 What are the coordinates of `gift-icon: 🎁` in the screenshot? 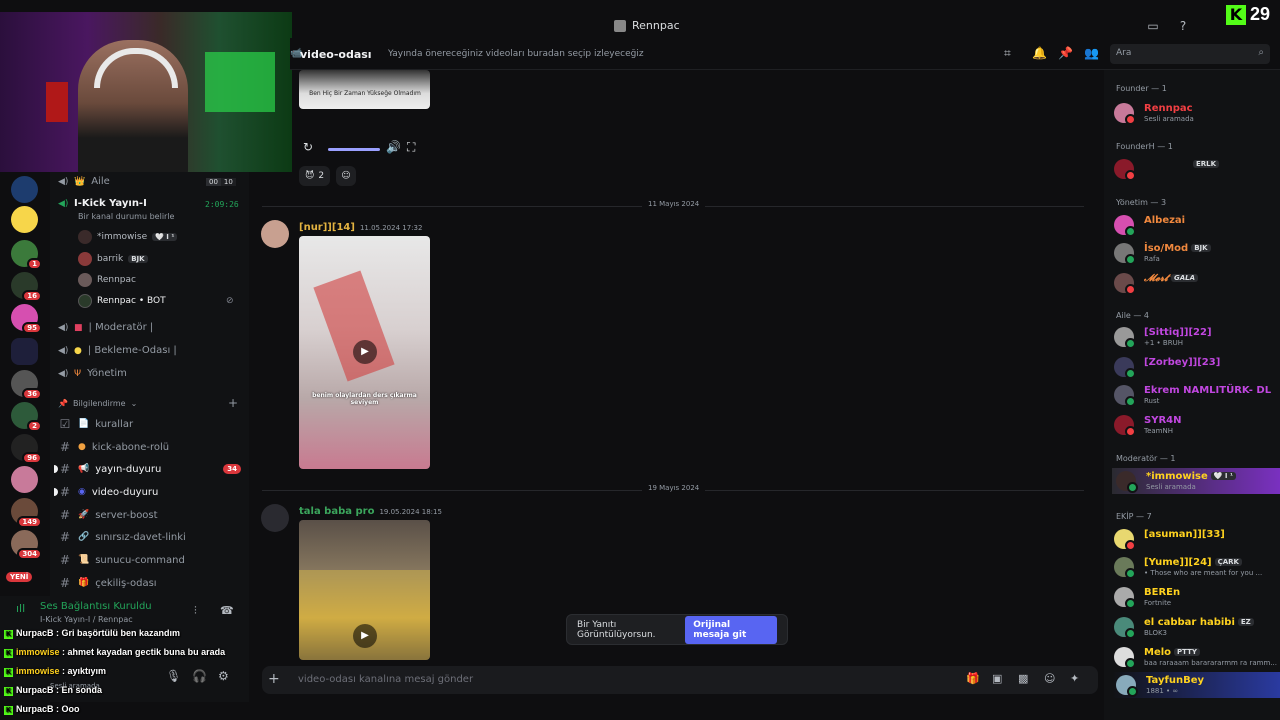 It's located at (973, 678).